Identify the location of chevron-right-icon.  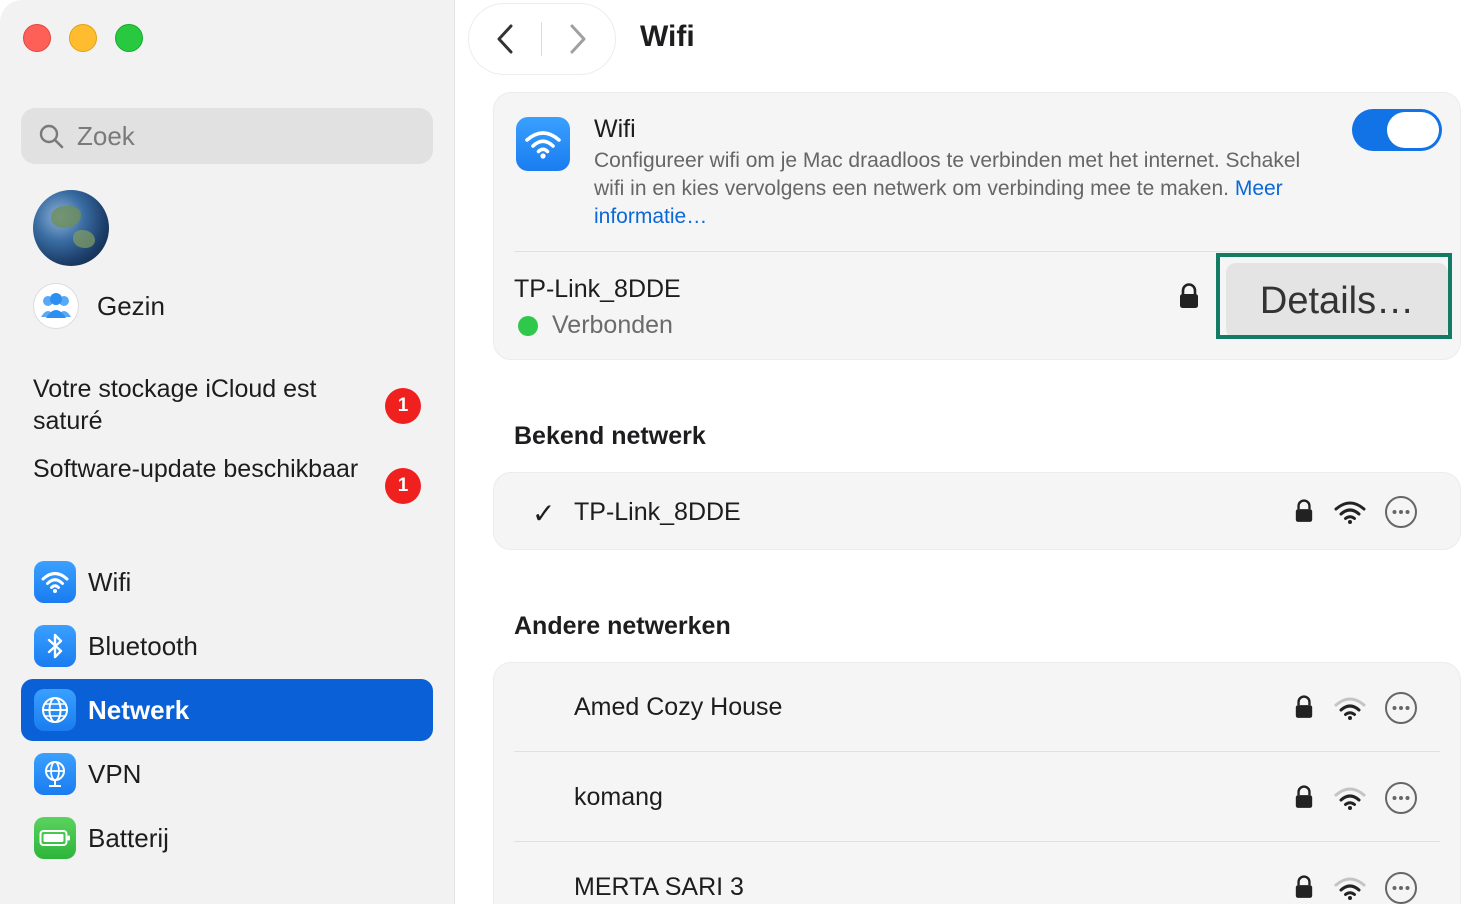
(578, 39).